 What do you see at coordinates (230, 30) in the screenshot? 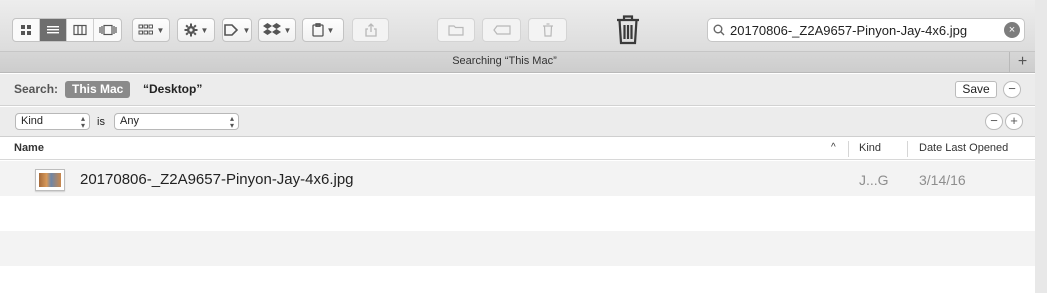
I see `tag-icon` at bounding box center [230, 30].